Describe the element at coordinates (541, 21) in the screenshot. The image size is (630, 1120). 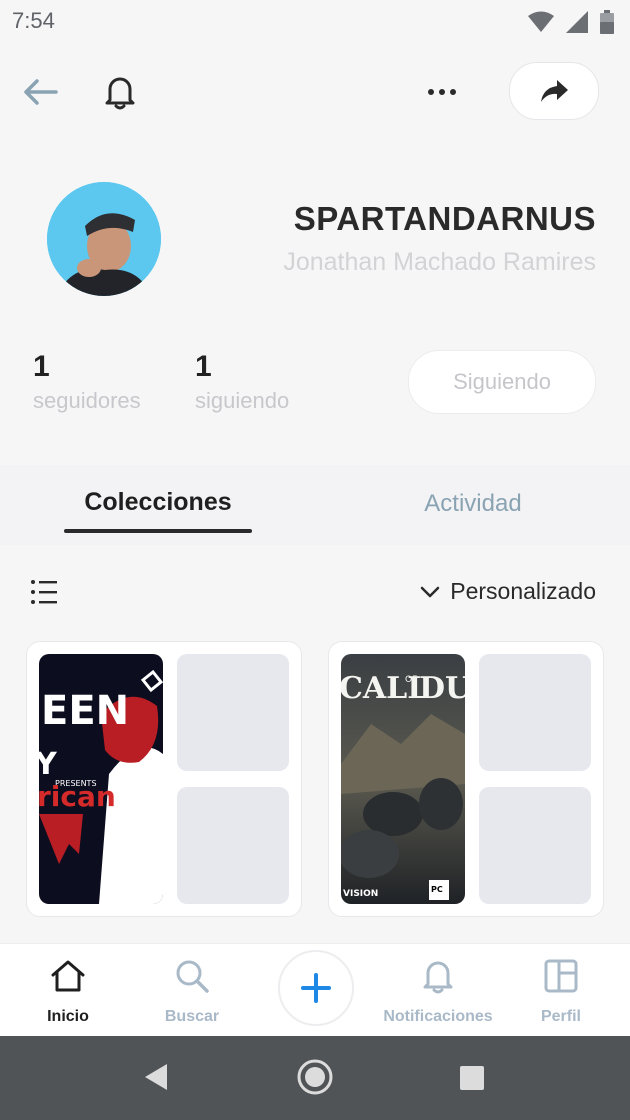
I see `wifi-icon` at that location.